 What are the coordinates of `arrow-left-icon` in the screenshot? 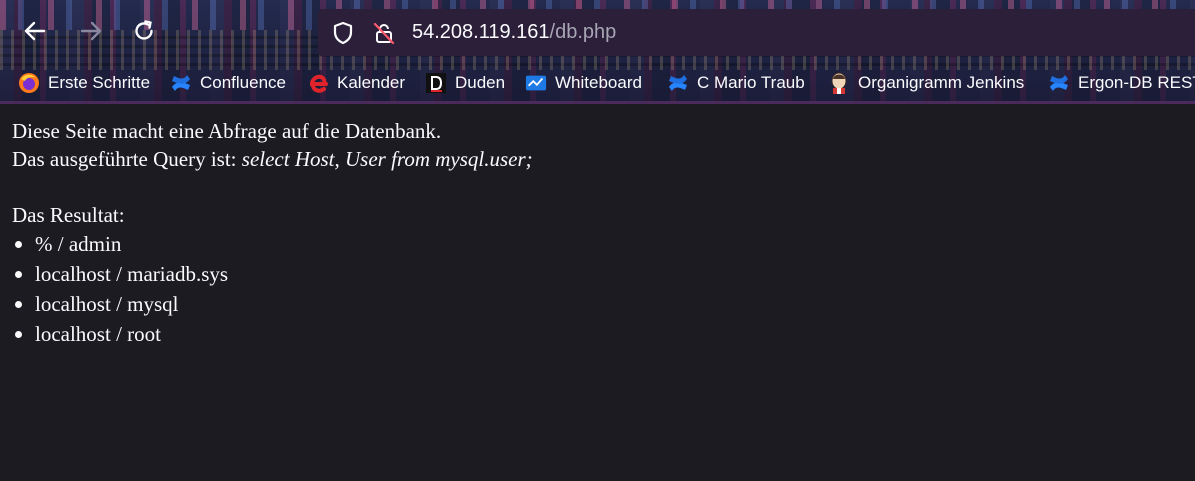 It's located at (35, 31).